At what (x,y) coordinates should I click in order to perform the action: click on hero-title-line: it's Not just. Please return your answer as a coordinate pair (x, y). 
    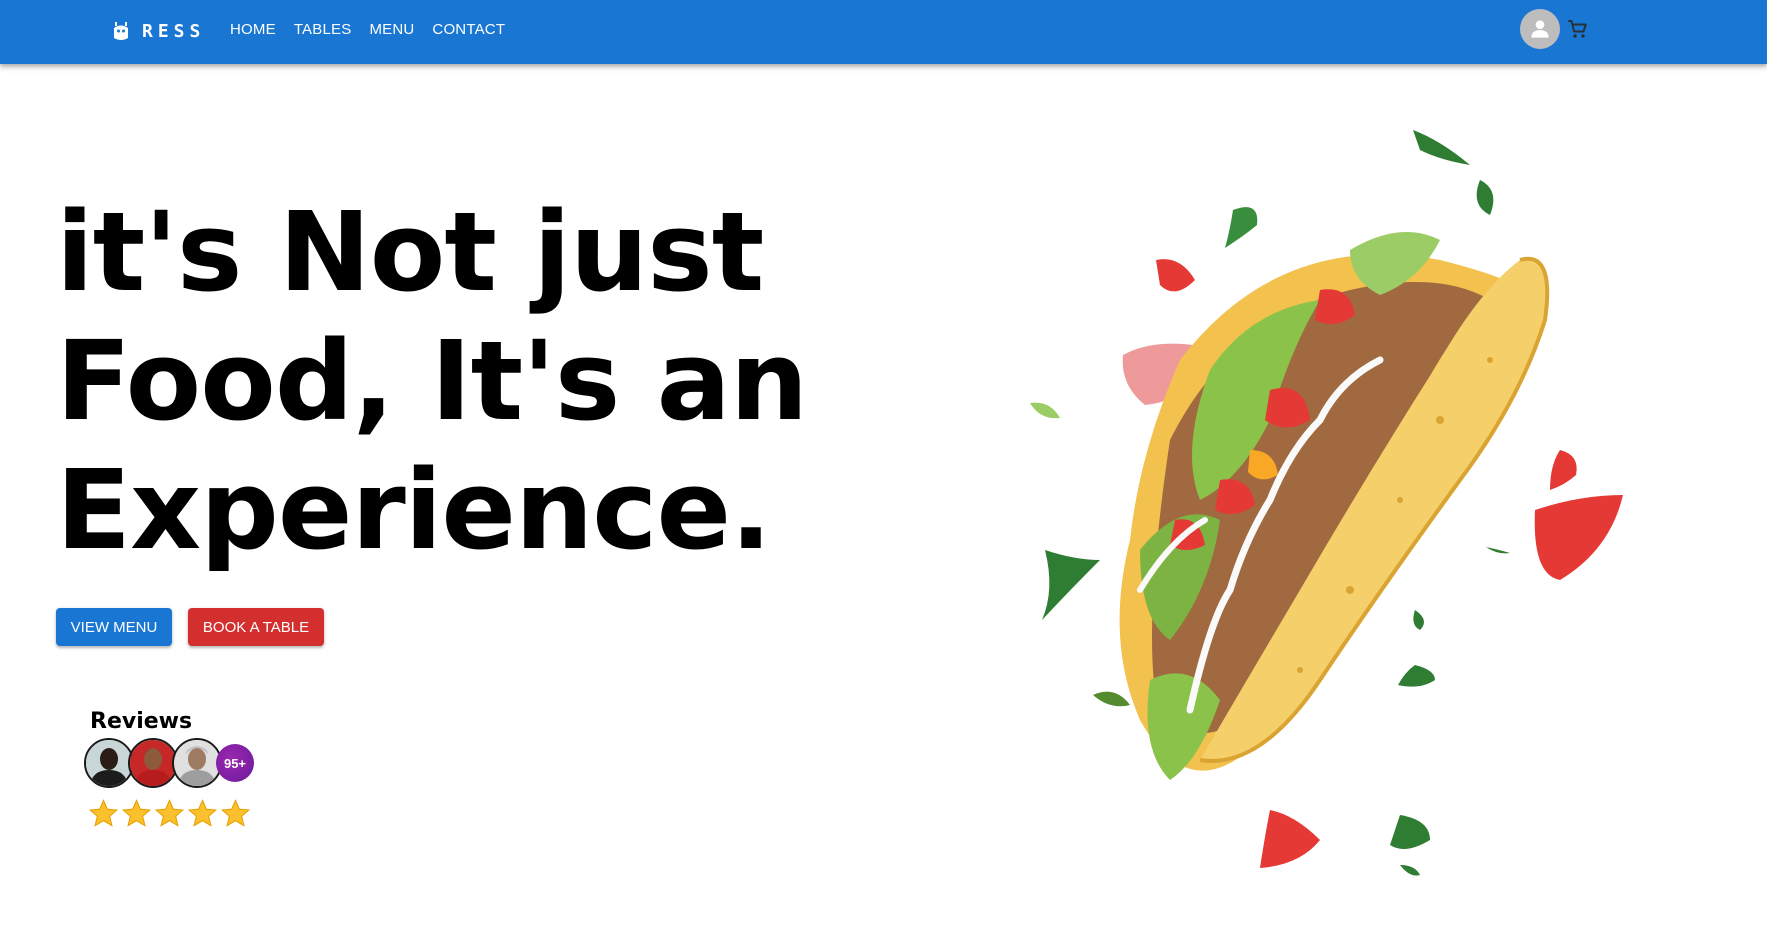
    Looking at the image, I should click on (410, 252).